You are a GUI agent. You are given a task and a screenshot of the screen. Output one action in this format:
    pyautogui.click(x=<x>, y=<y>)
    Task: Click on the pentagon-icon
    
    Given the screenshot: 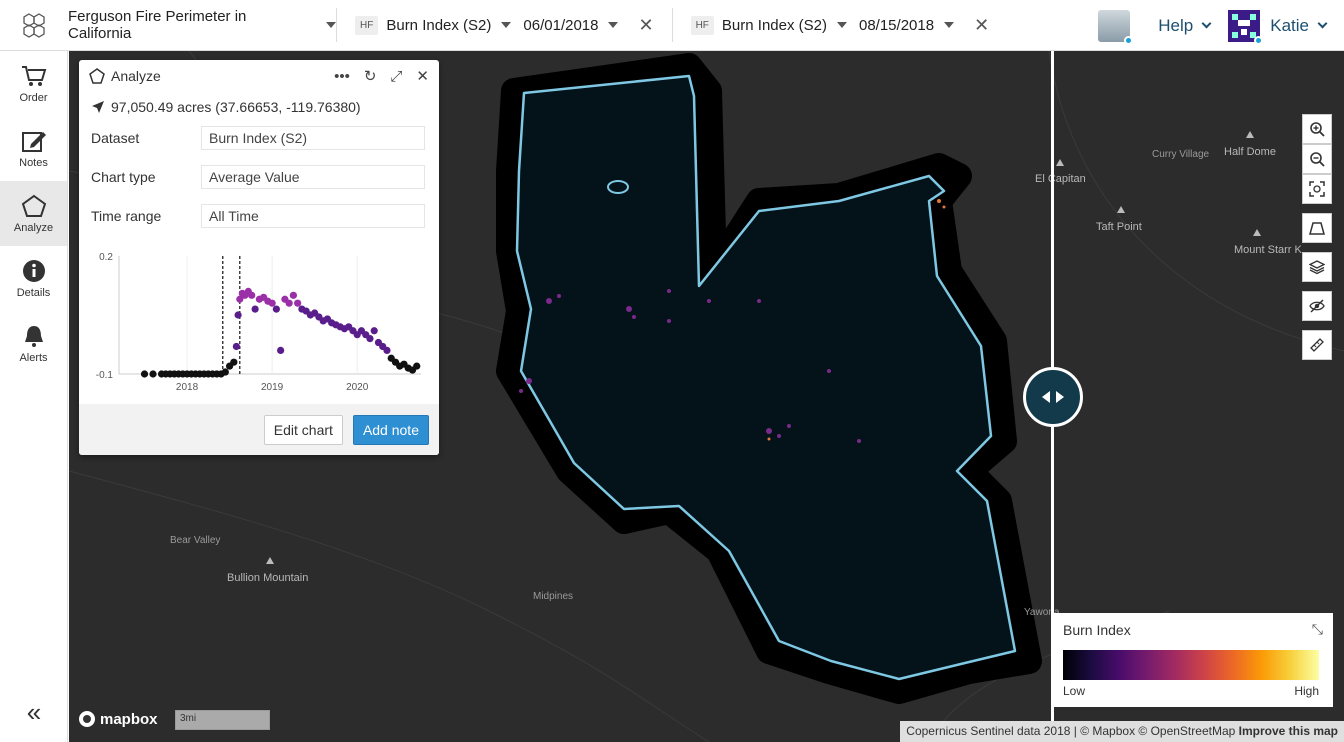 What is the action you would take?
    pyautogui.click(x=33, y=205)
    